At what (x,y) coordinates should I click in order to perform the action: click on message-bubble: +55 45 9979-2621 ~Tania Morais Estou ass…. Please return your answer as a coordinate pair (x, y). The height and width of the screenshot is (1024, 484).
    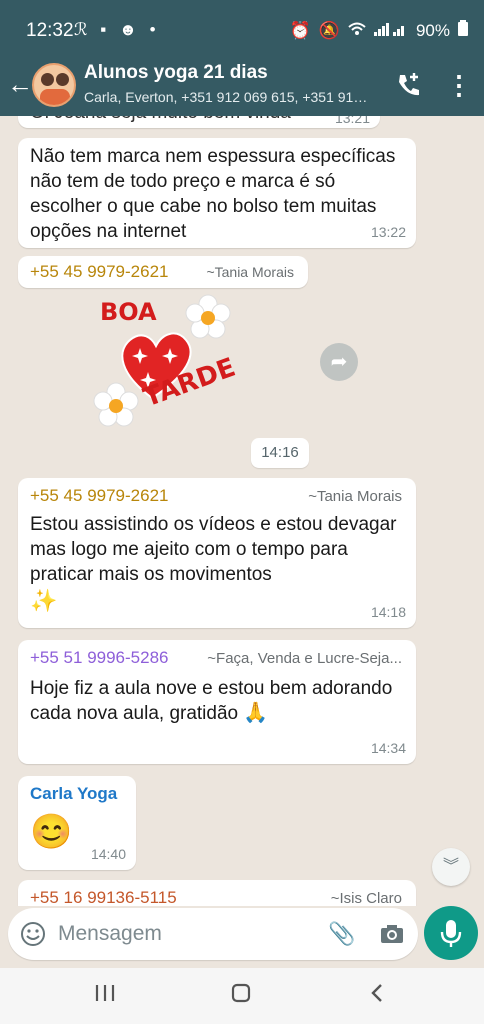
    Looking at the image, I should click on (217, 553).